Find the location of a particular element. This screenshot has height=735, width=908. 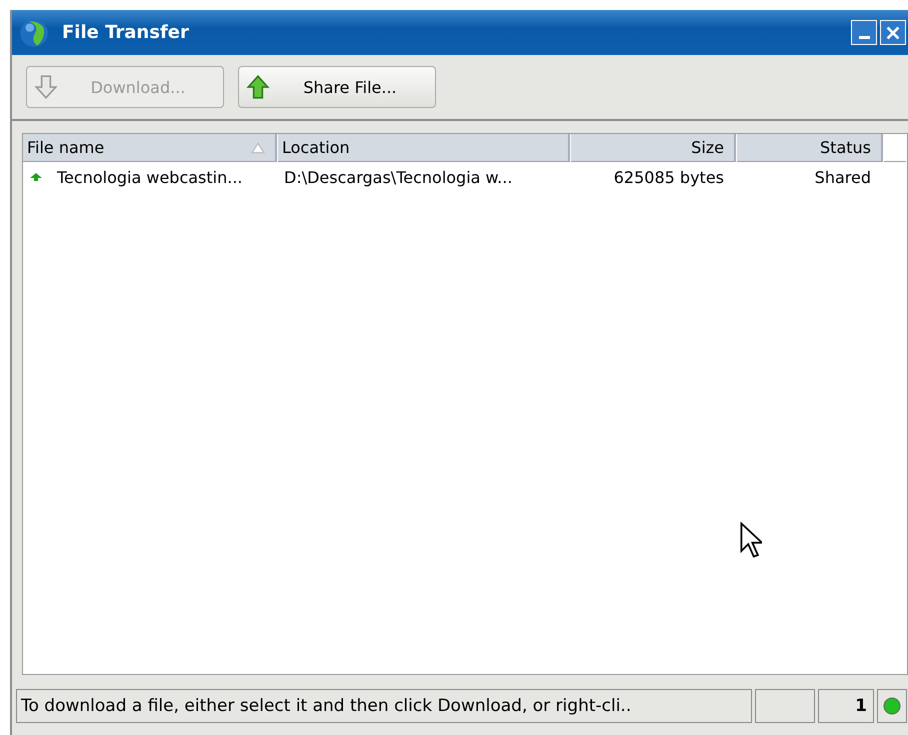

column-header: Size is located at coordinates (653, 148).